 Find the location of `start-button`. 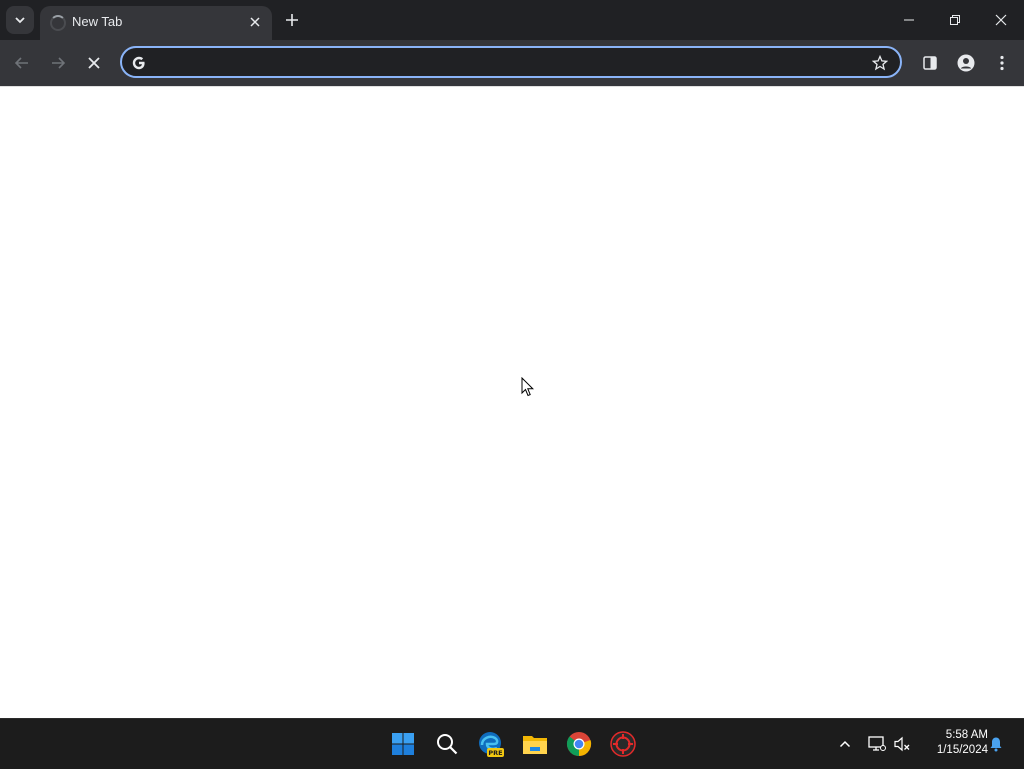

start-button is located at coordinates (403, 744).